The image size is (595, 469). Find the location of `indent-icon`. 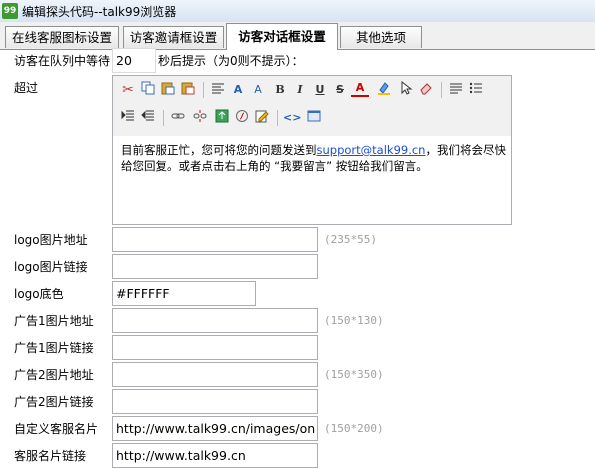

indent-icon is located at coordinates (148, 118).